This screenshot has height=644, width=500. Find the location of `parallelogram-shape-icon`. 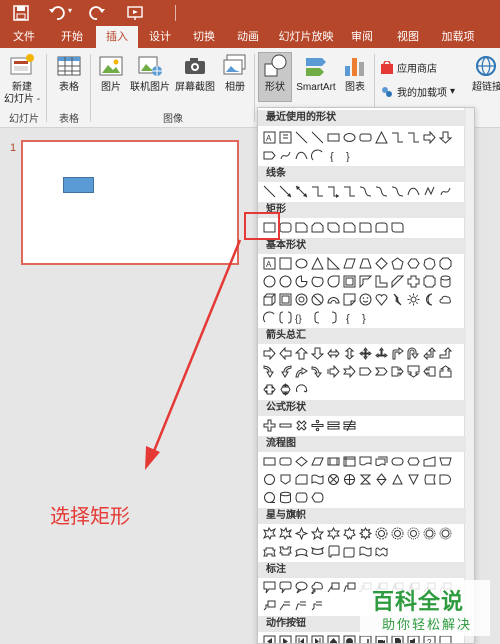

parallelogram-shape-icon is located at coordinates (349, 263).